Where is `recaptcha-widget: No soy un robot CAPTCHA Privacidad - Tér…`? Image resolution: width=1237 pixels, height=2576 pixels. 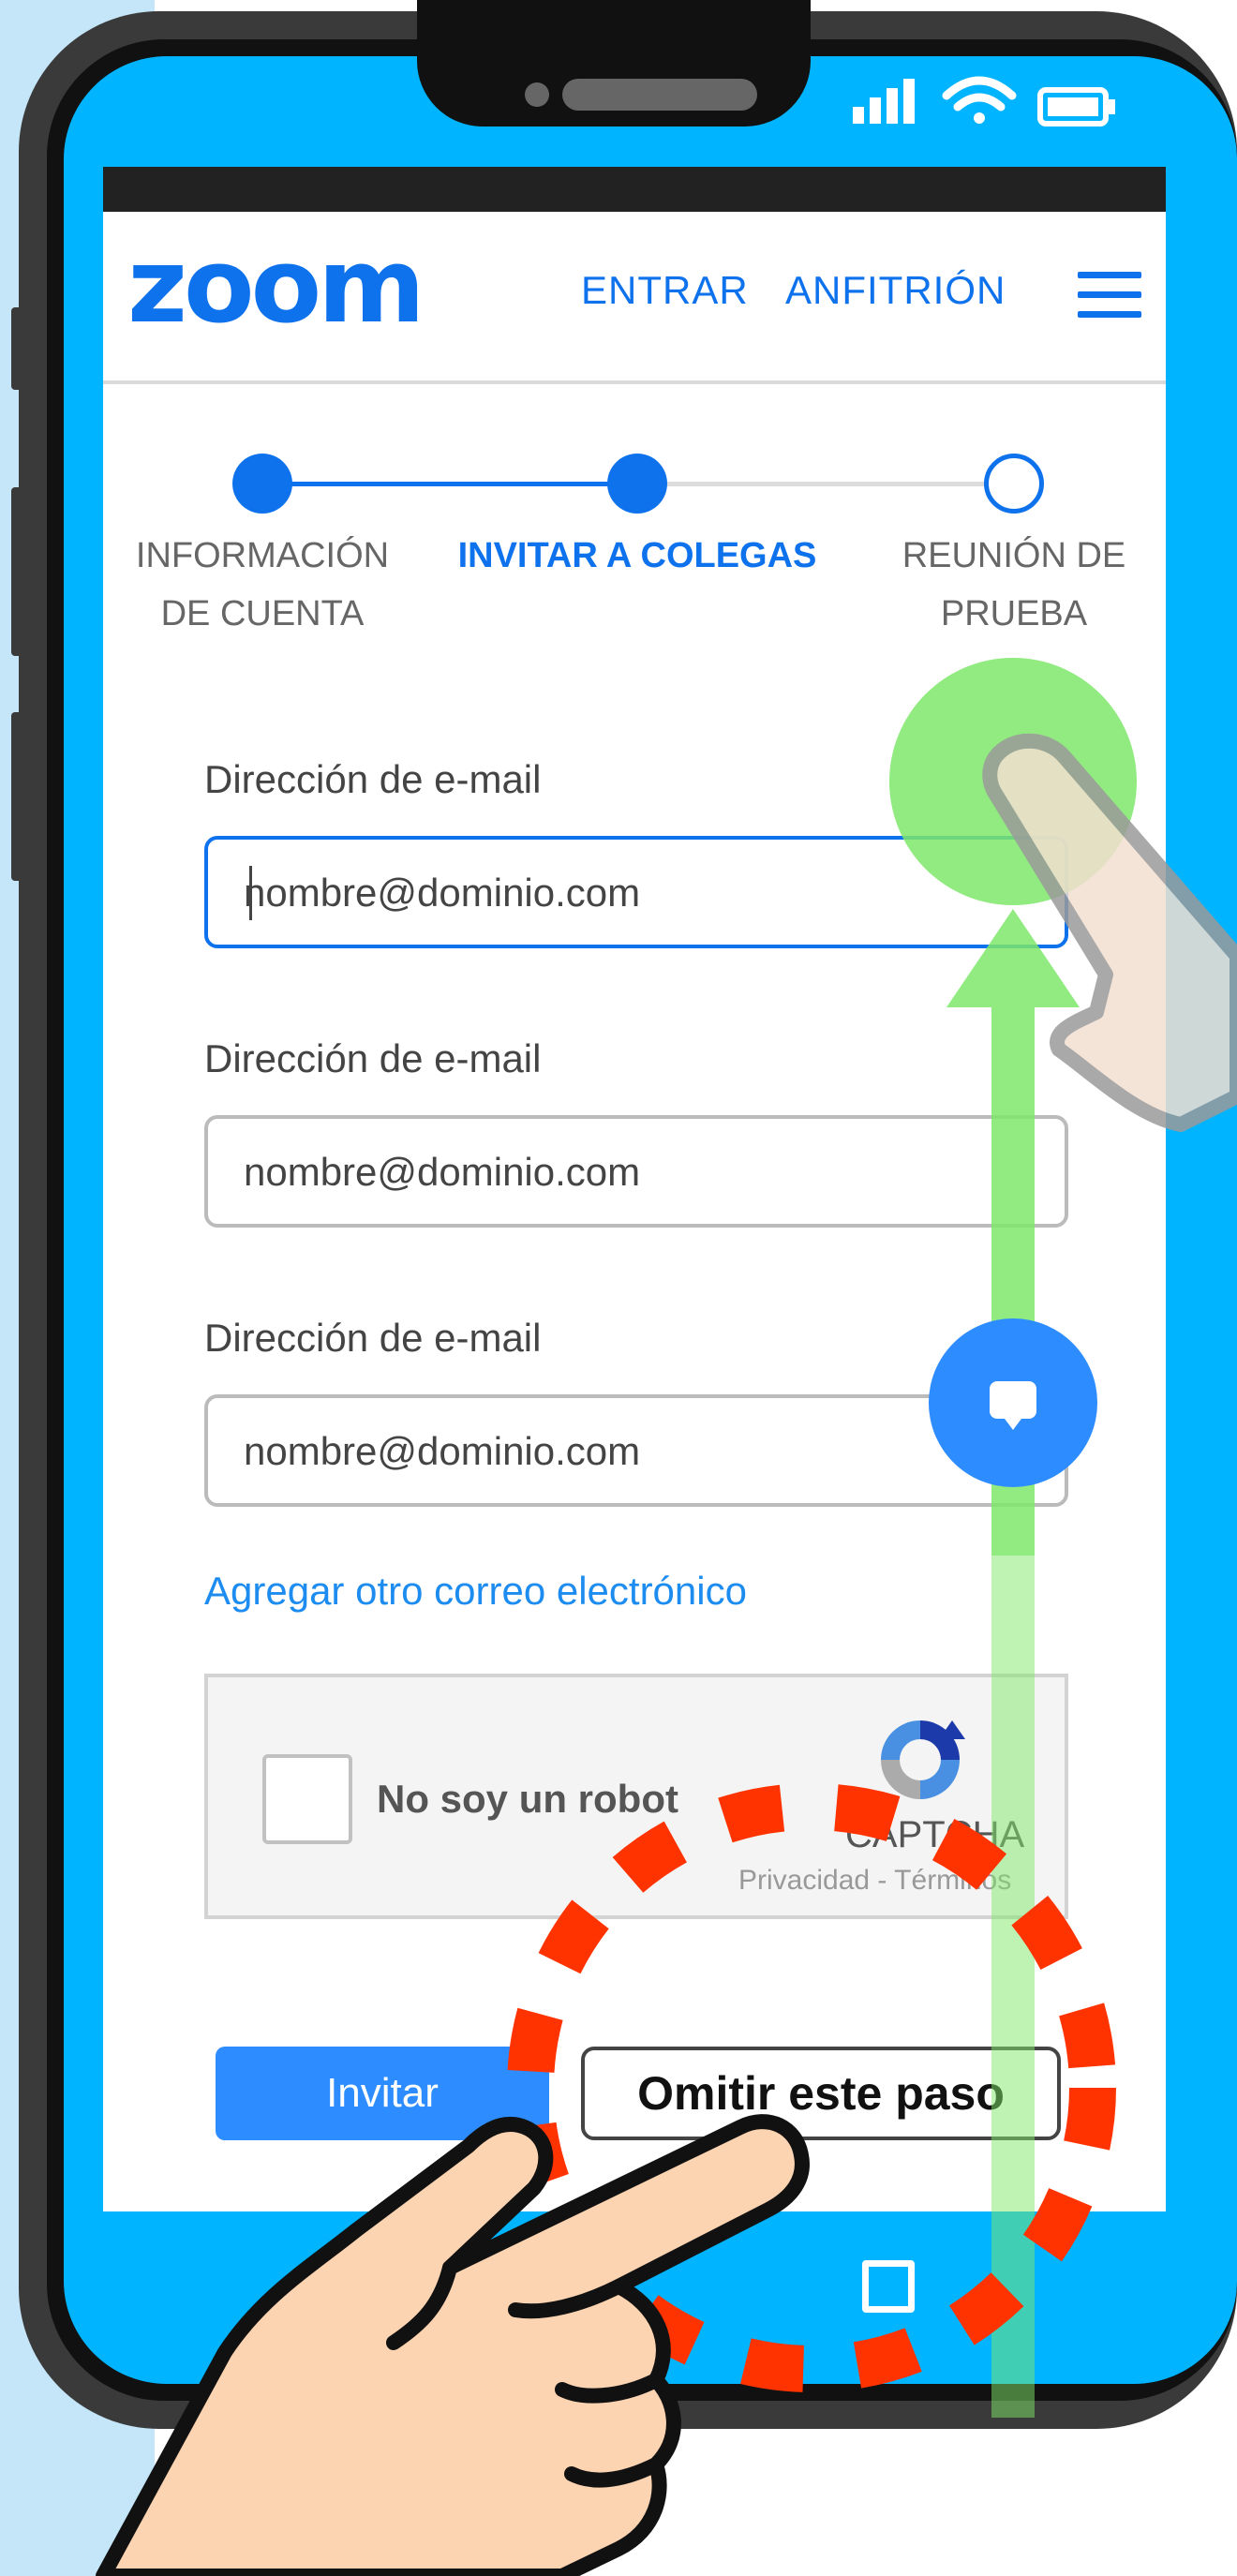 recaptcha-widget: No soy un robot CAPTCHA Privacidad - Tér… is located at coordinates (636, 1796).